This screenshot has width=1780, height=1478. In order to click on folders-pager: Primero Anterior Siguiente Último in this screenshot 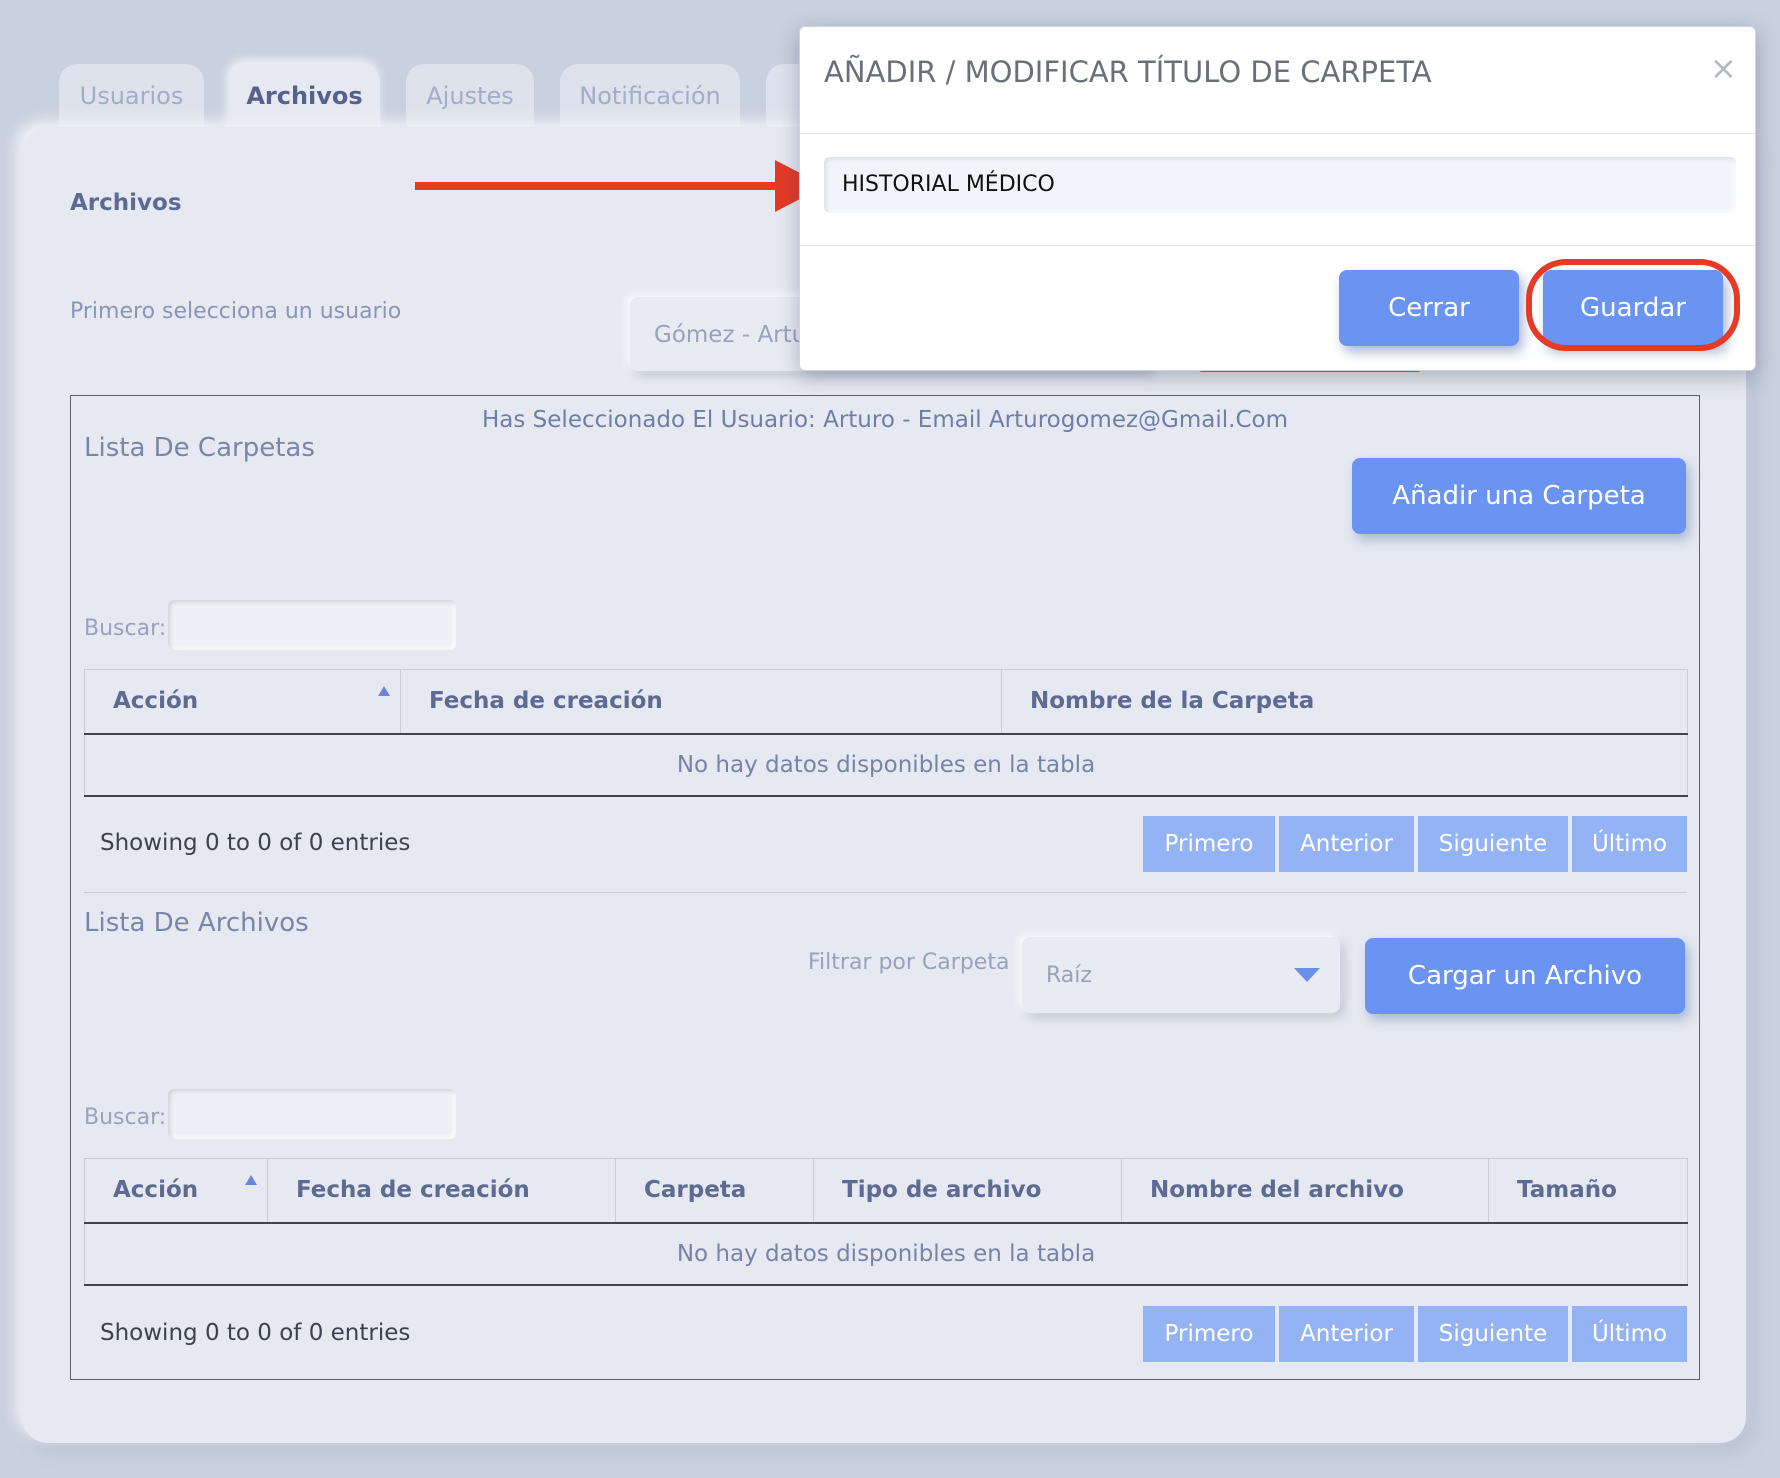, I will do `click(1415, 844)`.